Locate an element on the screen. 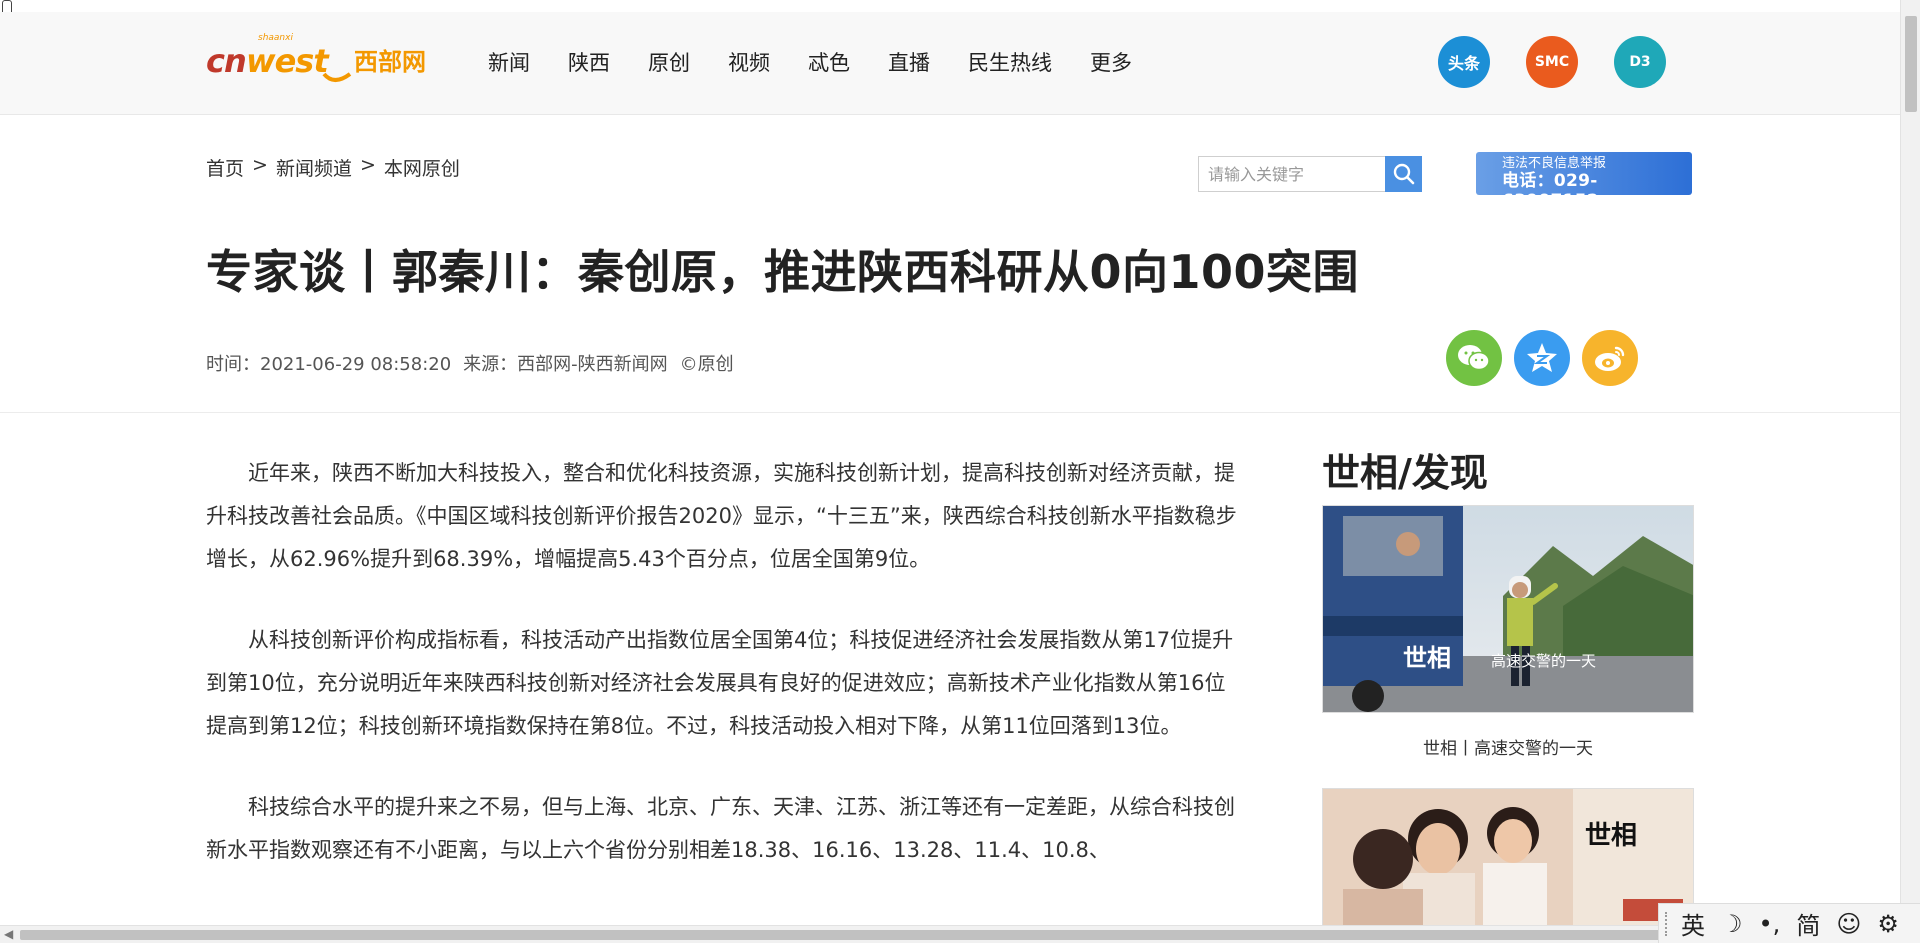 The height and width of the screenshot is (943, 1920). svg-text: 西部网 is located at coordinates (390, 62).